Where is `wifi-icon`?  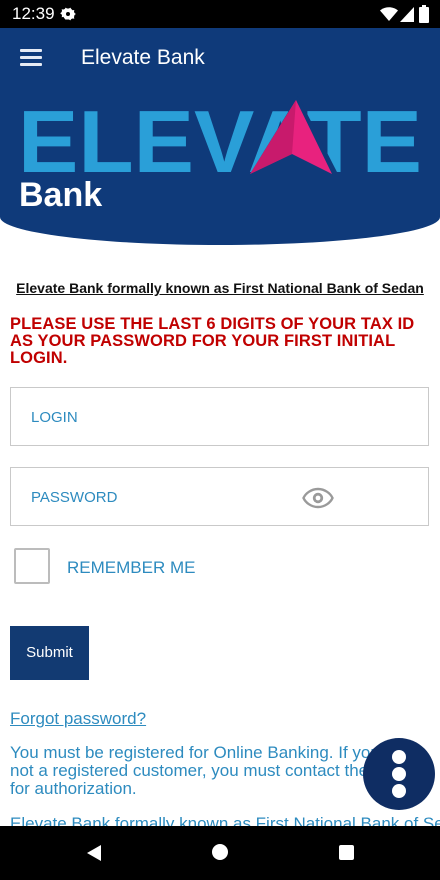
wifi-icon is located at coordinates (389, 14).